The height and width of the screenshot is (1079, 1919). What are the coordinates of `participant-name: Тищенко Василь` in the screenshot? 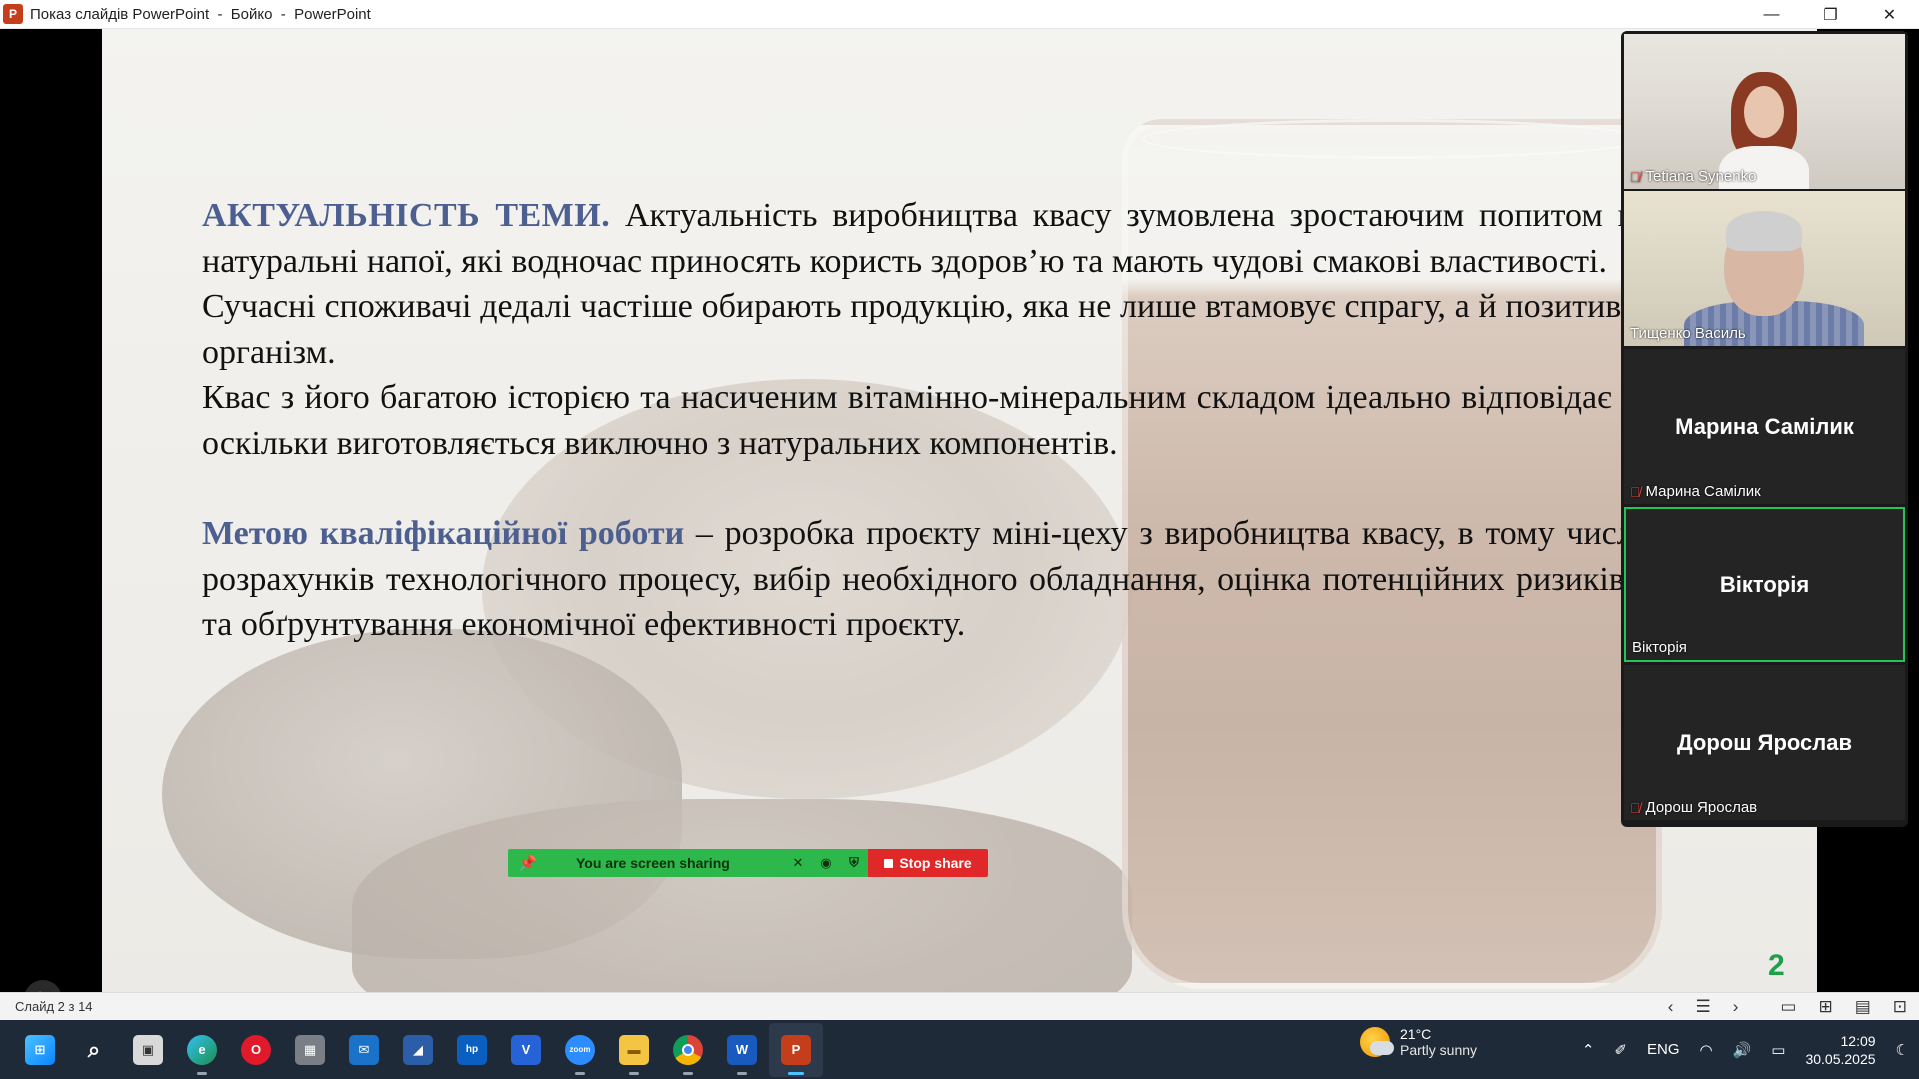 It's located at (1688, 333).